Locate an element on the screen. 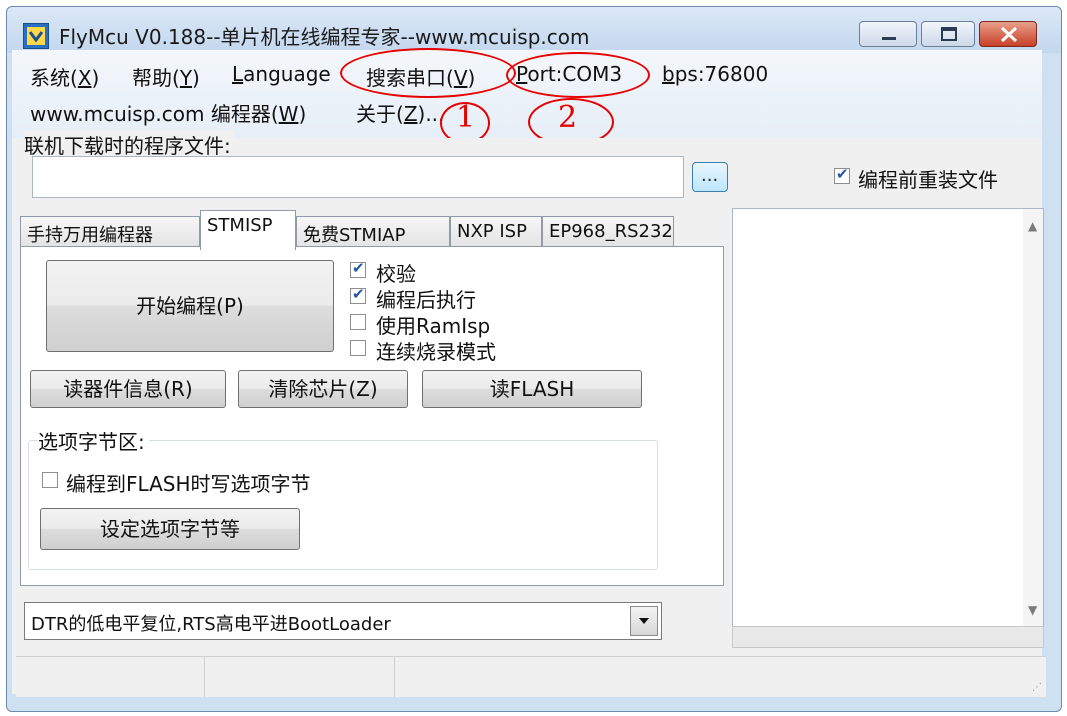 This screenshot has width=1067, height=716. menu-language: Language is located at coordinates (281, 74).